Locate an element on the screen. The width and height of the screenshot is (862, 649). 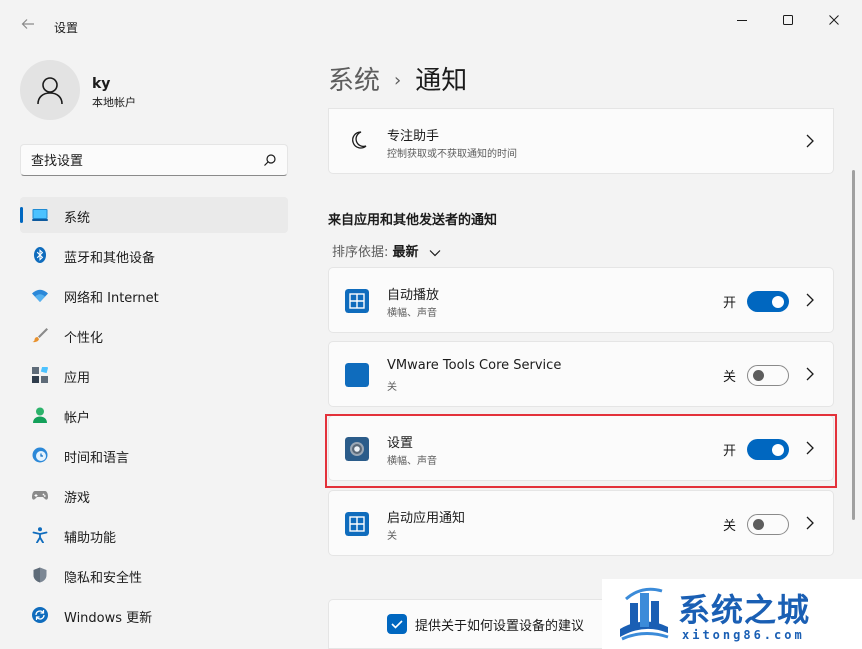
suggestion-label: 提供关于如何设置设备的建议 is located at coordinates (500, 626).